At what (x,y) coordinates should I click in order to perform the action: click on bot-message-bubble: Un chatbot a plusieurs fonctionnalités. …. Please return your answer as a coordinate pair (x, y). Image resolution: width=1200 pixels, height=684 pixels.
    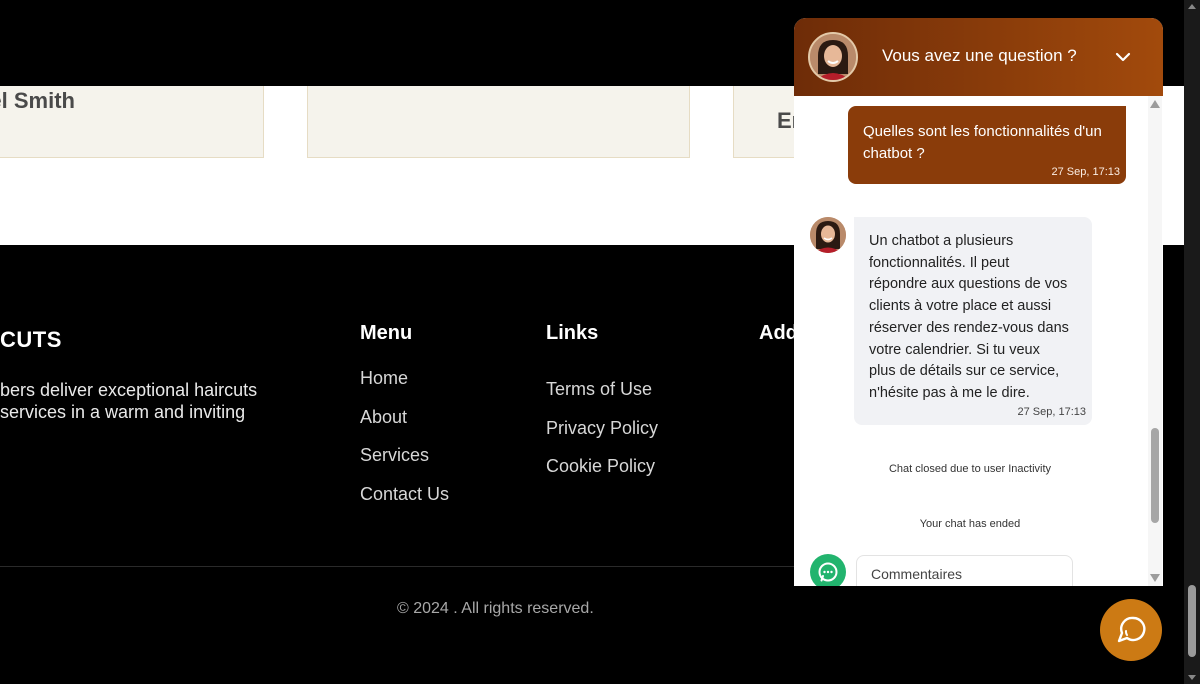
    Looking at the image, I should click on (973, 321).